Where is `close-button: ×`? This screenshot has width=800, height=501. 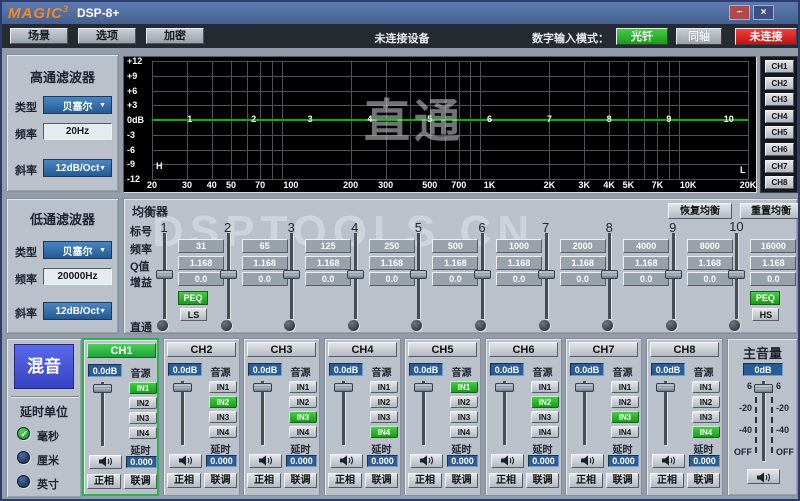 close-button: × is located at coordinates (763, 12).